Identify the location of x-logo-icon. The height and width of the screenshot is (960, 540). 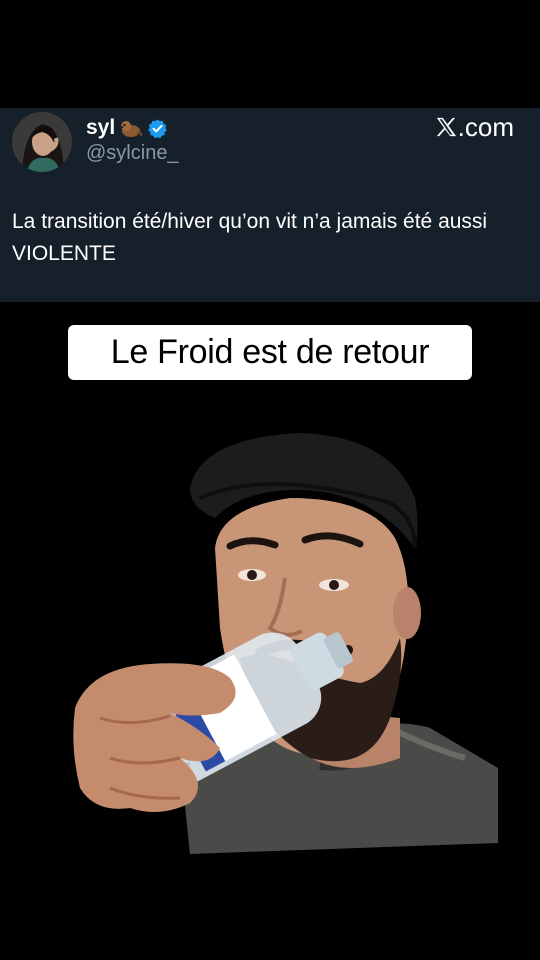
(446, 127).